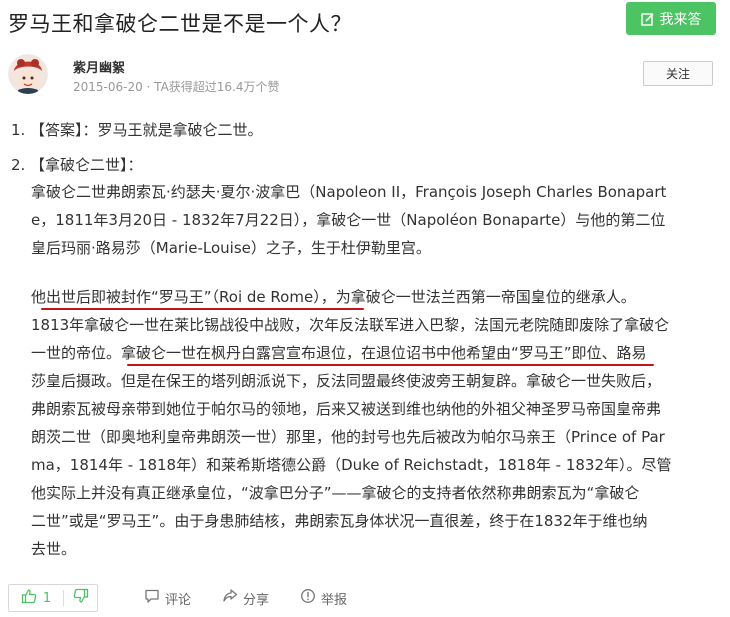  I want to click on list-number: 1., so click(18, 130).